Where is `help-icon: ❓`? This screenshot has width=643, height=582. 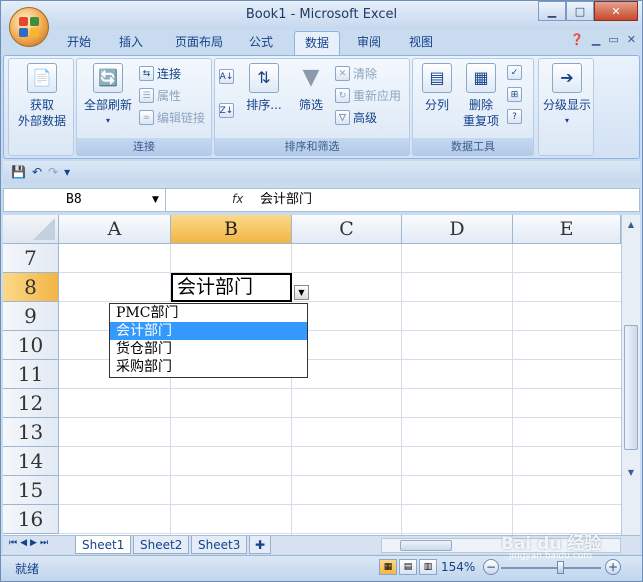 help-icon: ❓ is located at coordinates (577, 39).